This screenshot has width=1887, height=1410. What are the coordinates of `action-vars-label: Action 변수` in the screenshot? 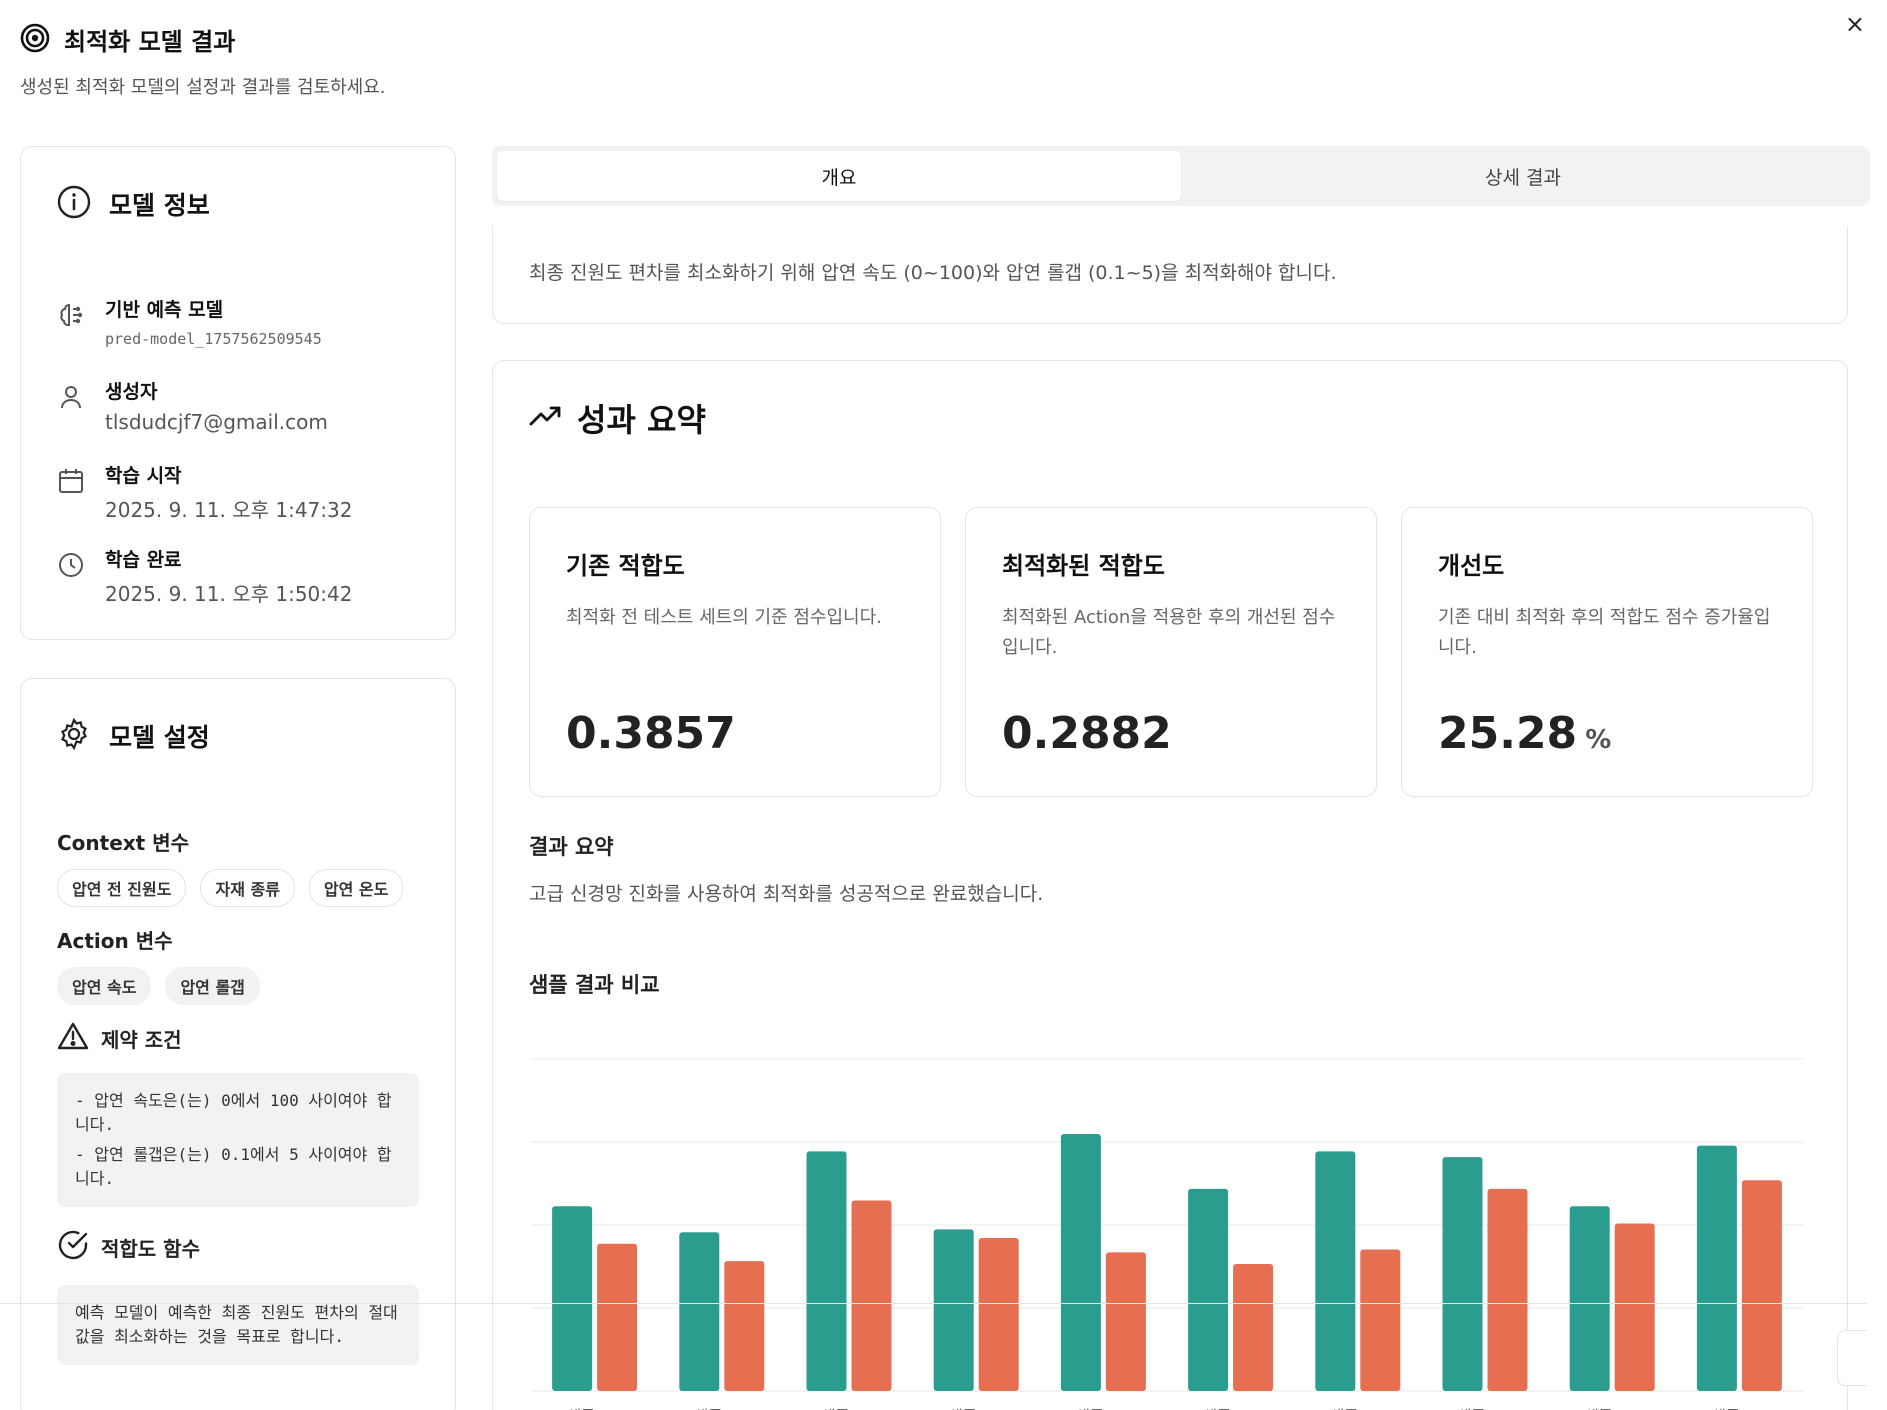 It's located at (115, 941).